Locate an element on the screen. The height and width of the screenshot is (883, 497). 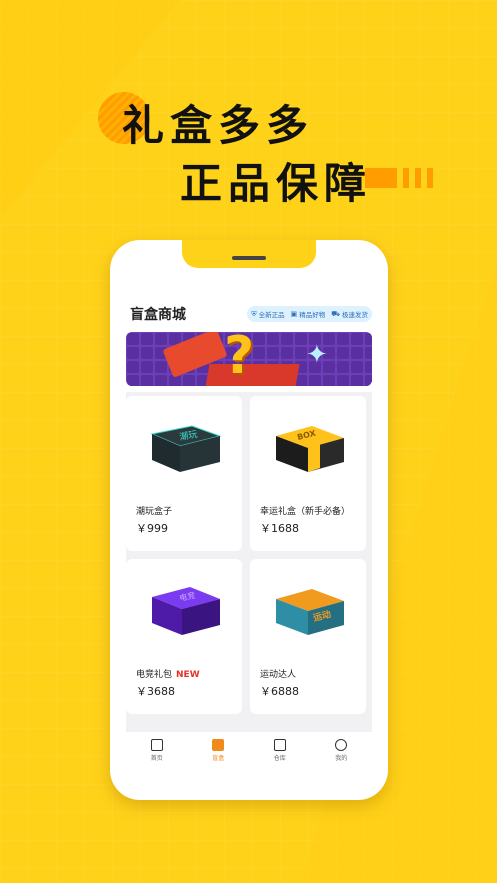
product-name: 电竞礼包 NEW is located at coordinates (168, 673).